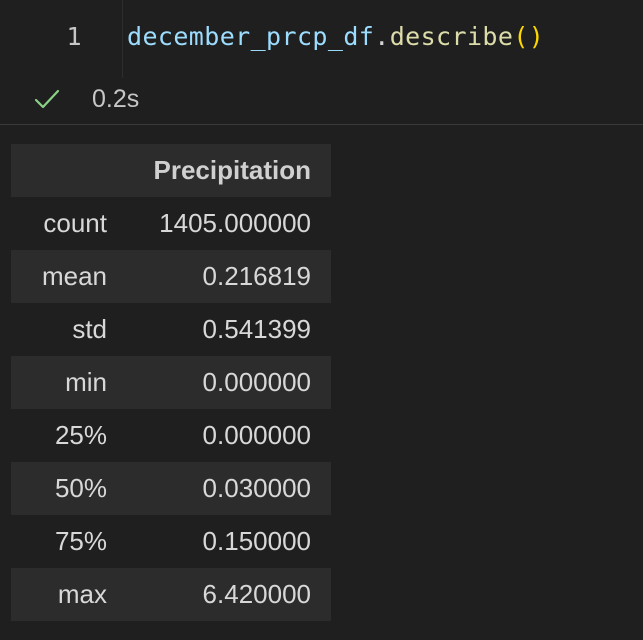  I want to click on row-index: 25%, so click(80, 435).